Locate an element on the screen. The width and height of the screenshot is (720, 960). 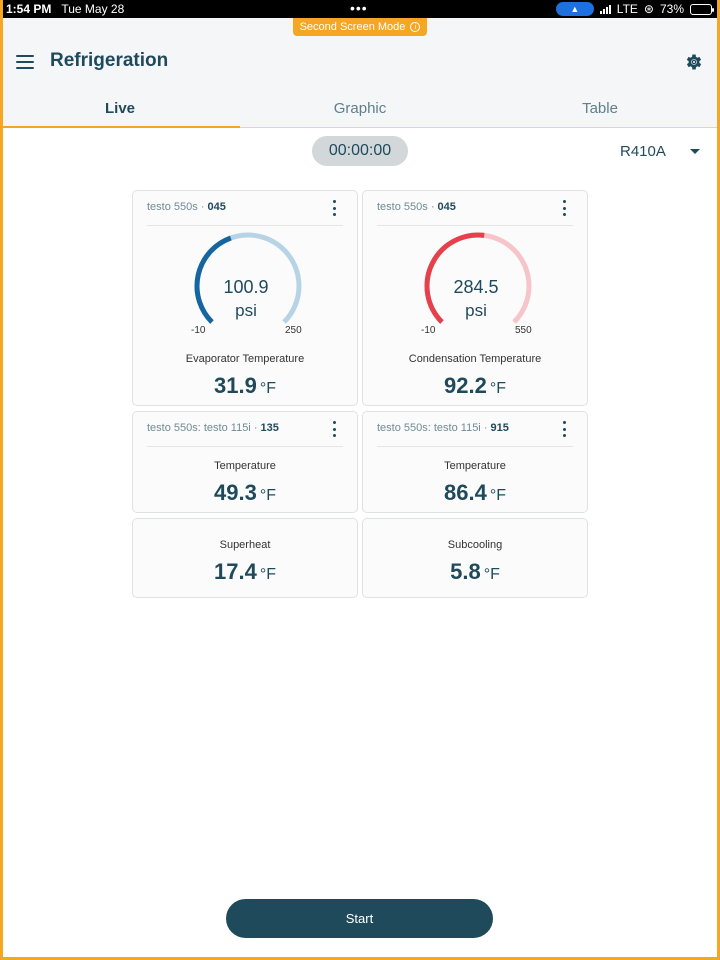
card-device-label: testo 550s: testo 115i · 915 is located at coordinates (443, 428).